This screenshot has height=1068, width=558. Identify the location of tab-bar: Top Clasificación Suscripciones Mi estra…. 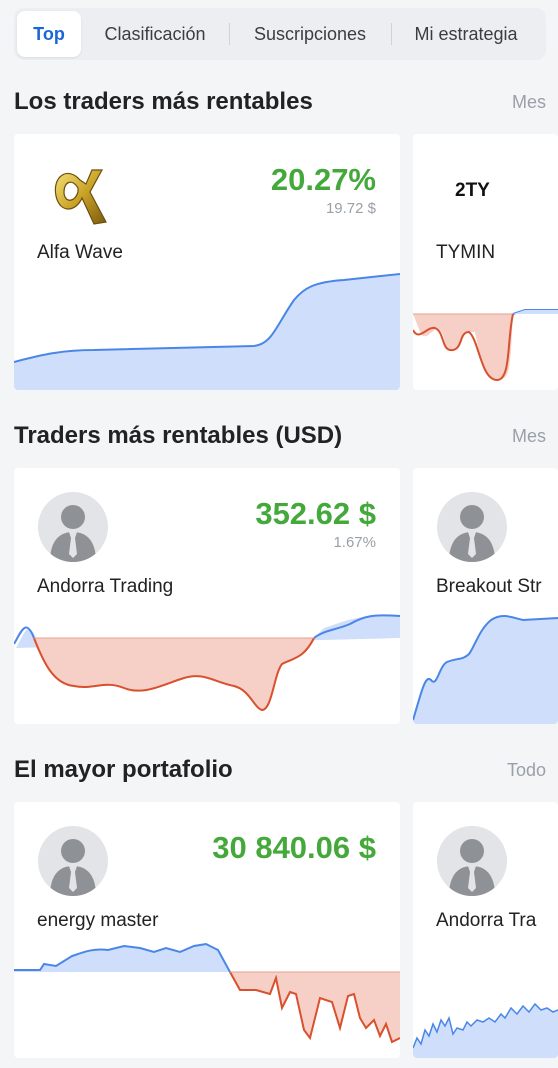
(280, 34).